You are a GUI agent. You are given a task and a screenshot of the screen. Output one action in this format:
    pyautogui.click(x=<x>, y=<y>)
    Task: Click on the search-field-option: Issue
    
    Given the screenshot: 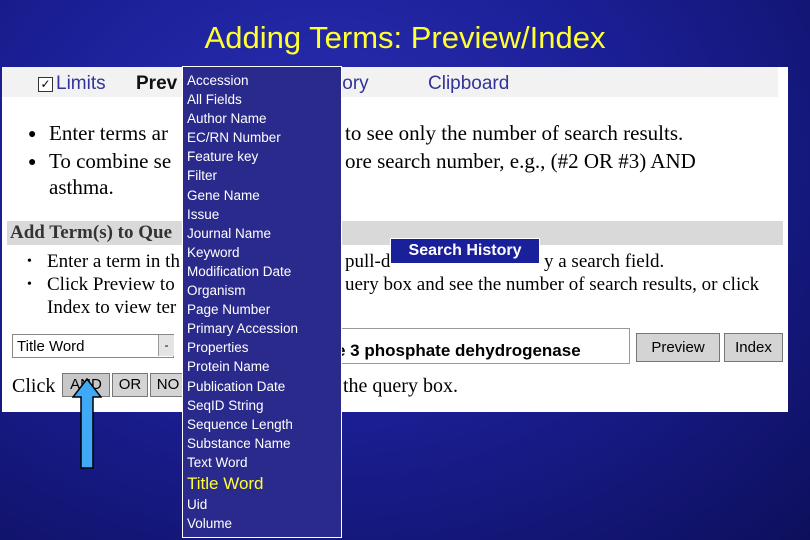 What is the action you would take?
    pyautogui.click(x=242, y=214)
    